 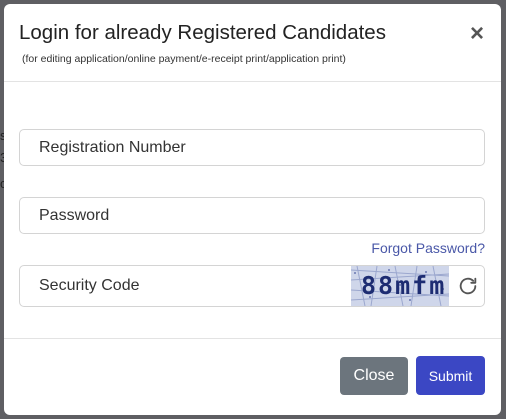 What do you see at coordinates (468, 286) in the screenshot?
I see `refresh-icon` at bounding box center [468, 286].